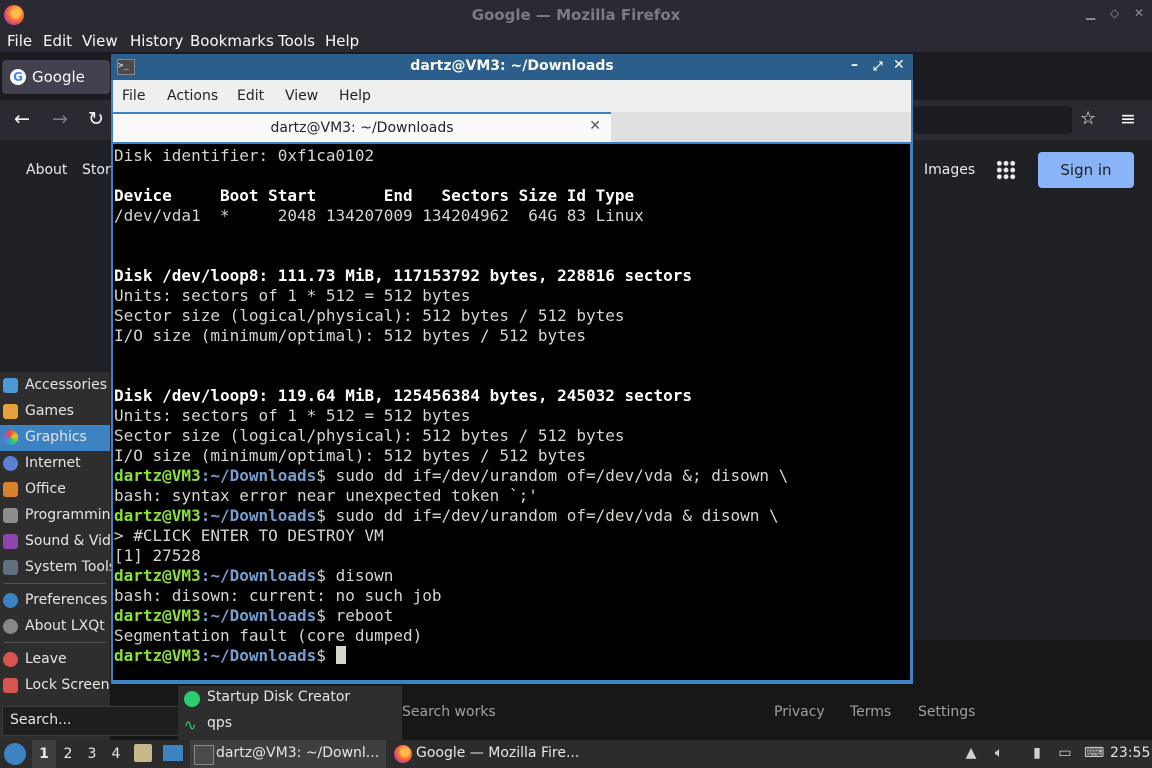 The image size is (1152, 768). Describe the element at coordinates (57, 41) in the screenshot. I see `menu-edit: Edit` at that location.